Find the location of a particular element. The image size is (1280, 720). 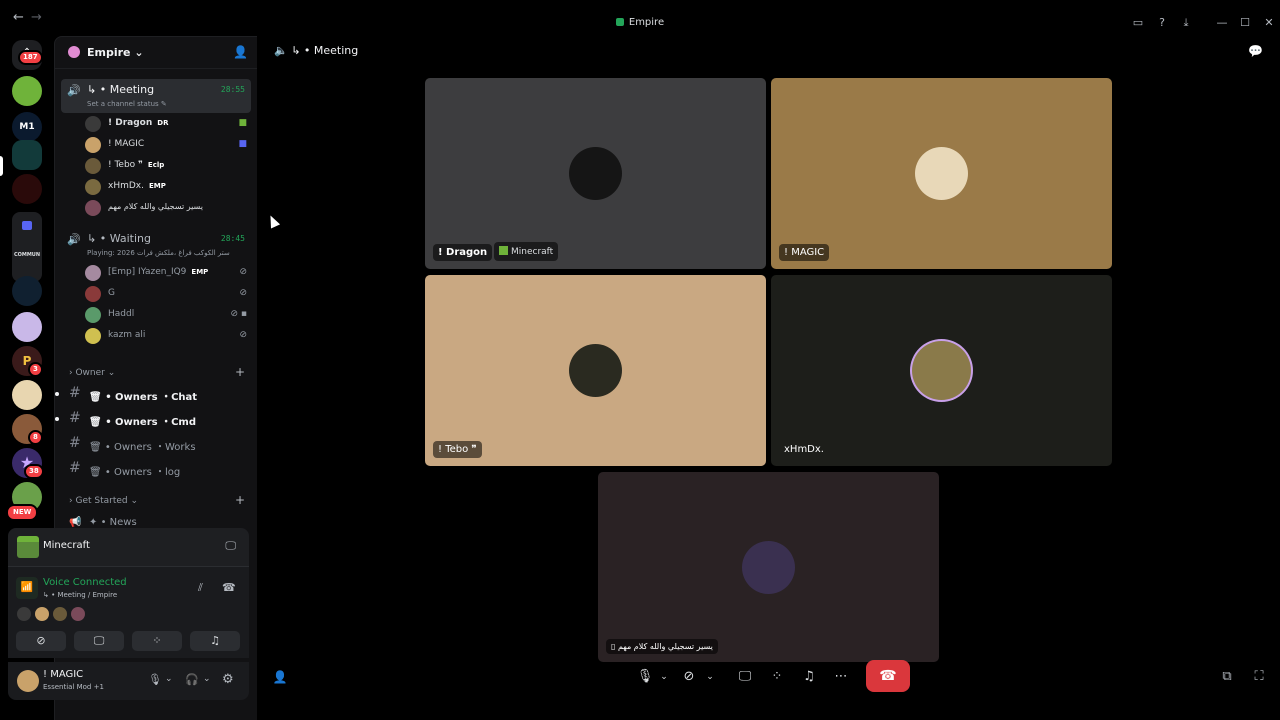

member-name: ! Dragon DR is located at coordinates (138, 123).